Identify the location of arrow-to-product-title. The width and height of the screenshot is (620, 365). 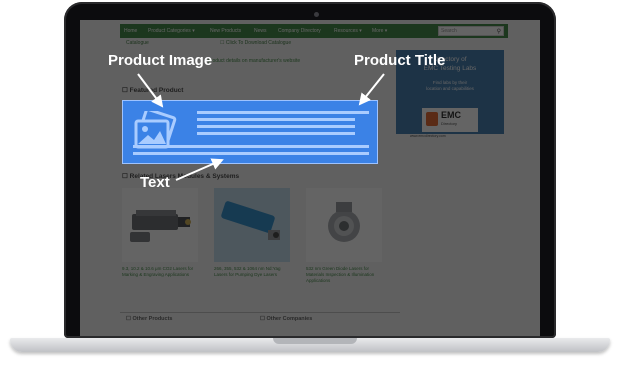
(371, 89).